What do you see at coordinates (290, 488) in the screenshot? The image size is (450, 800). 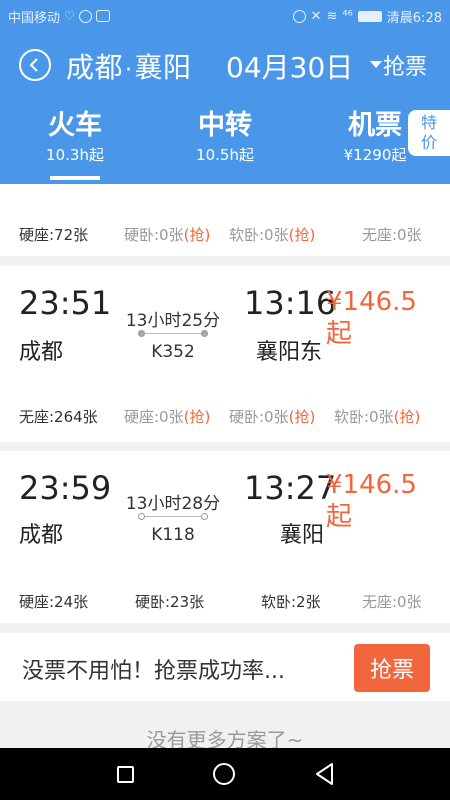 I see `arrival-time: 13:27` at bounding box center [290, 488].